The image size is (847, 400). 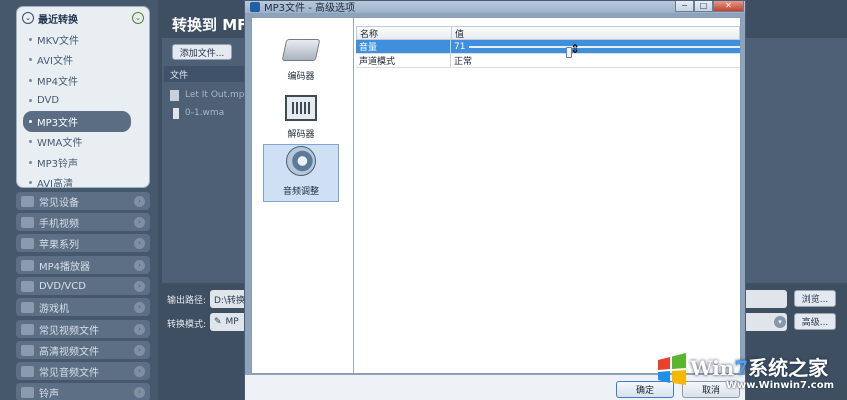 What do you see at coordinates (27, 392) in the screenshot?
I see `music-note-icon` at bounding box center [27, 392].